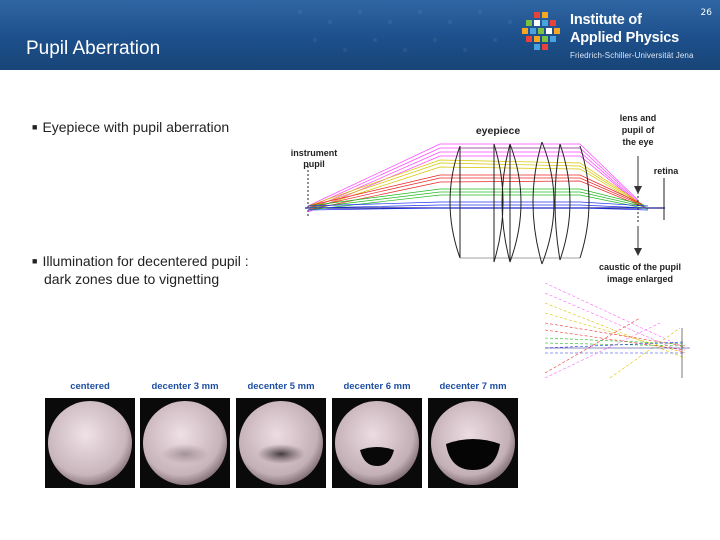 The image size is (720, 540). What do you see at coordinates (640, 279) in the screenshot?
I see `label-image-enlarged: image enlarged` at bounding box center [640, 279].